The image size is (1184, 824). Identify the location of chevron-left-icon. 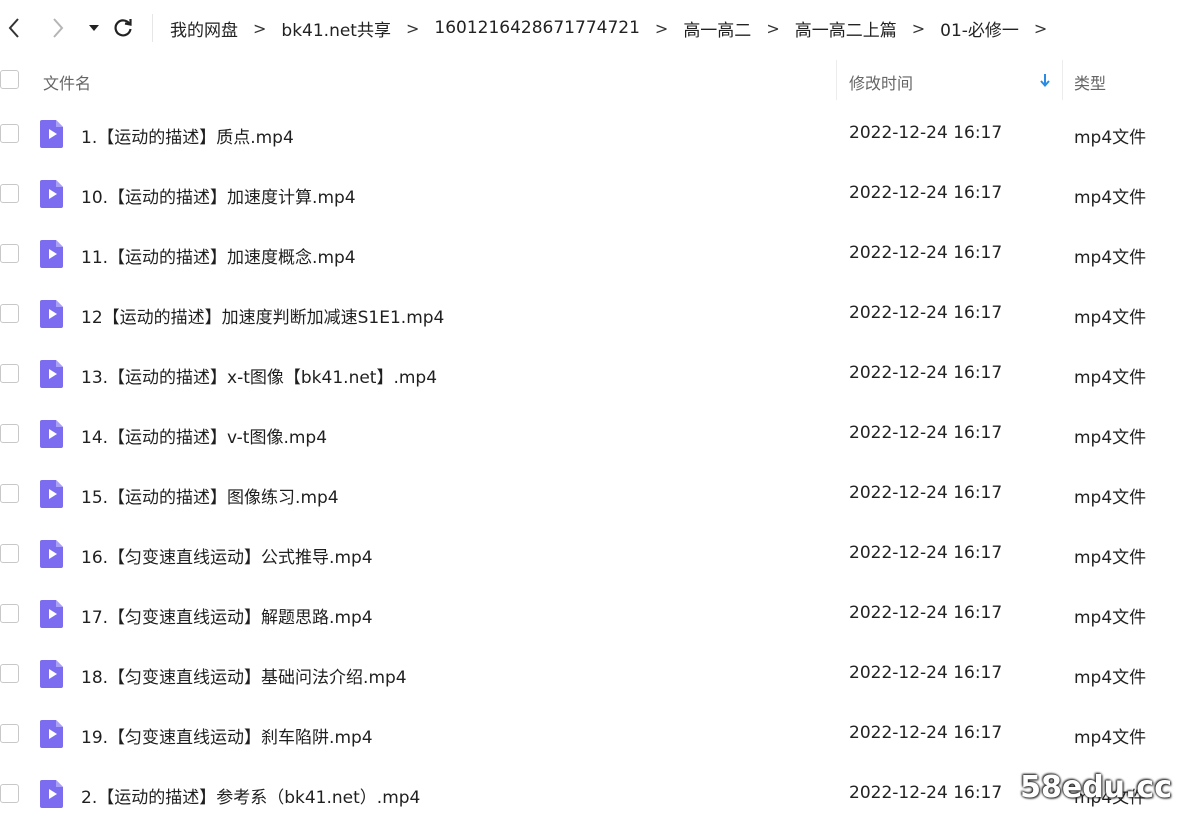
(14, 28).